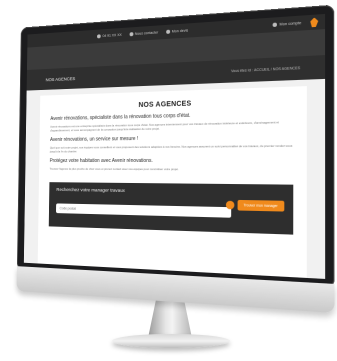 The width and height of the screenshot is (337, 361). I want to click on contact-label: Nous contacter, so click(146, 33).